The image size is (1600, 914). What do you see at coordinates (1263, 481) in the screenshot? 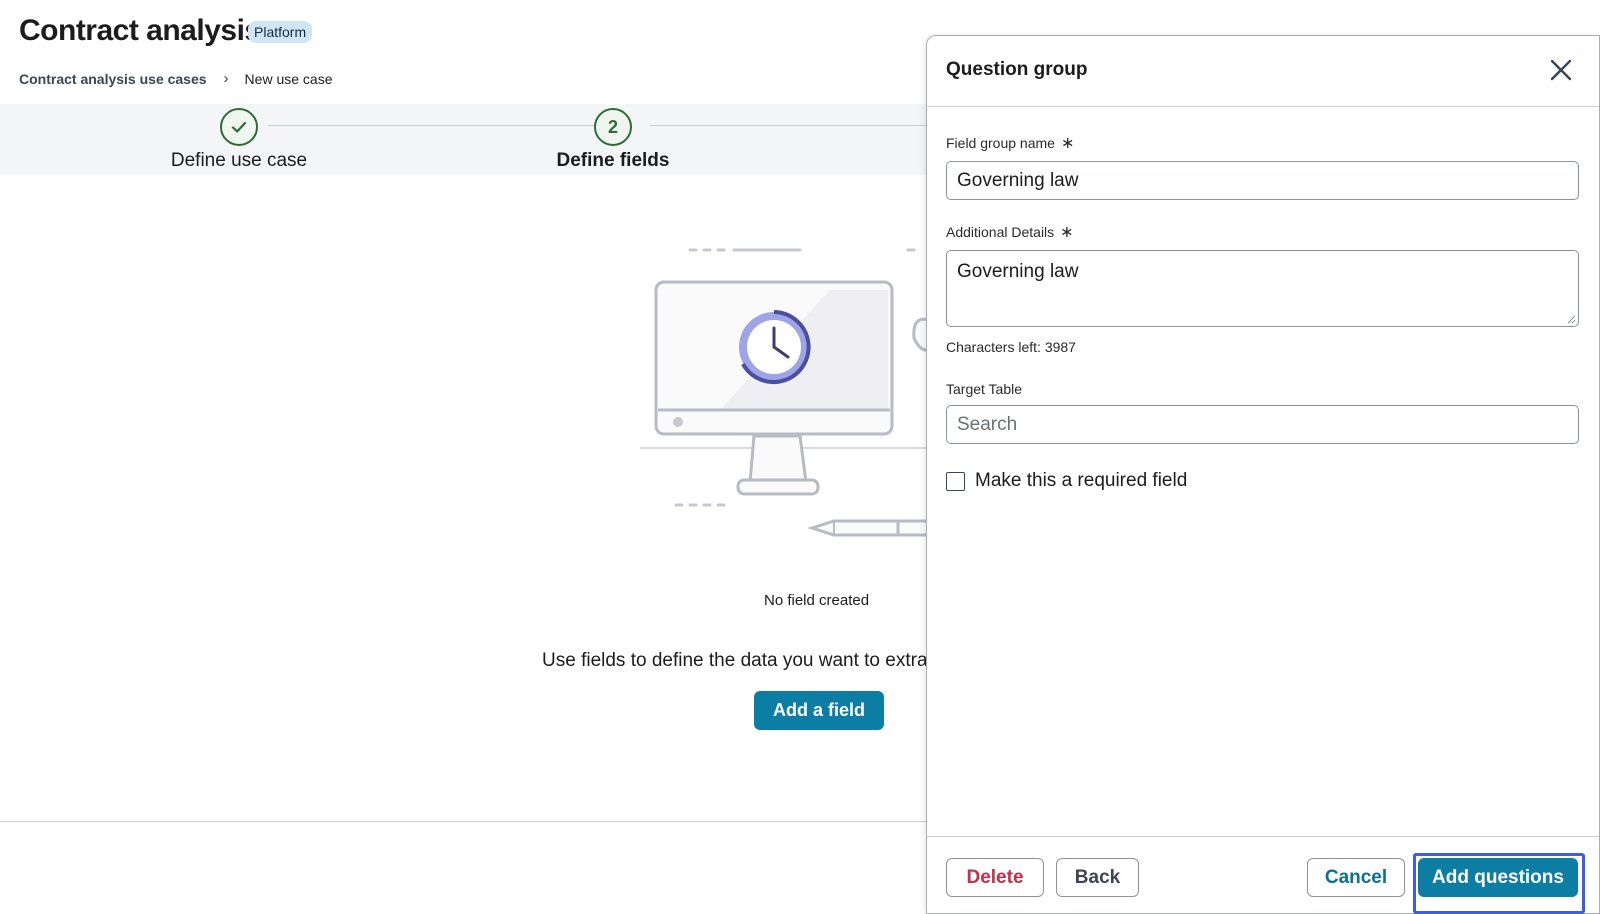
I see `required-field-row: Make this a required field` at bounding box center [1263, 481].